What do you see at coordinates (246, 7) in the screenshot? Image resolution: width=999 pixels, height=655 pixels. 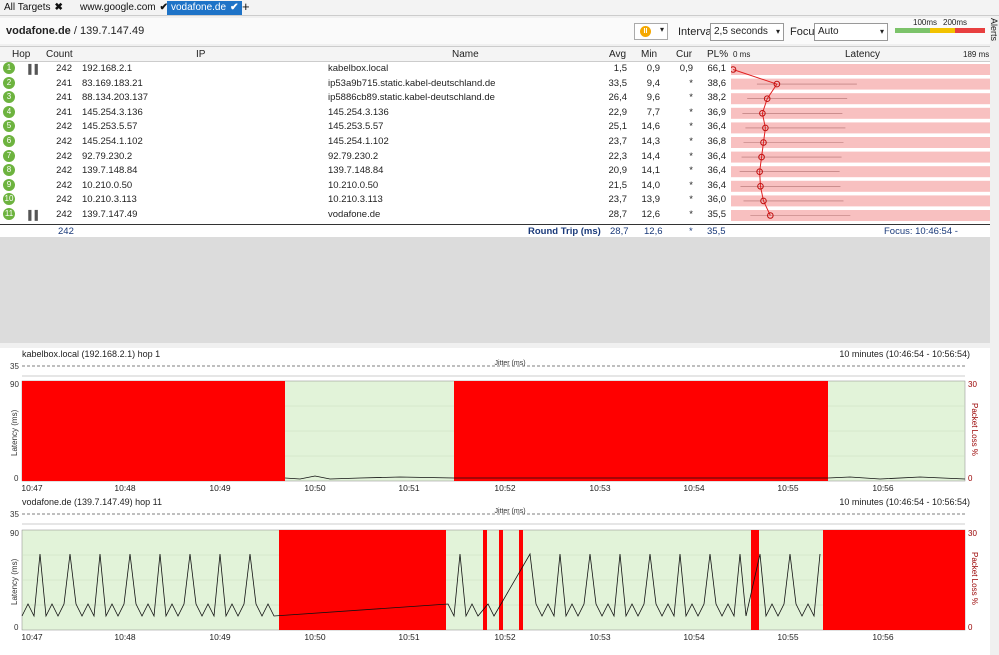 I see `new-tab-button: +` at bounding box center [246, 7].